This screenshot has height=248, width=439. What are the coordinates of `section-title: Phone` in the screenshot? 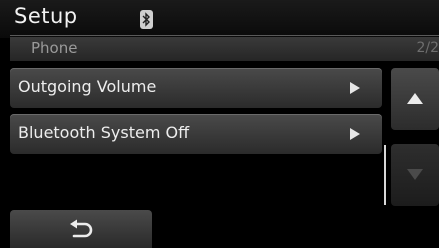 It's located at (54, 48).